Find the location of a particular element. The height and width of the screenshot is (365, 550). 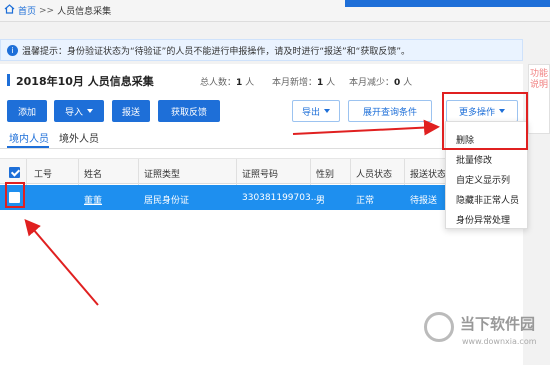

watermark-logo-icon is located at coordinates (439, 327).